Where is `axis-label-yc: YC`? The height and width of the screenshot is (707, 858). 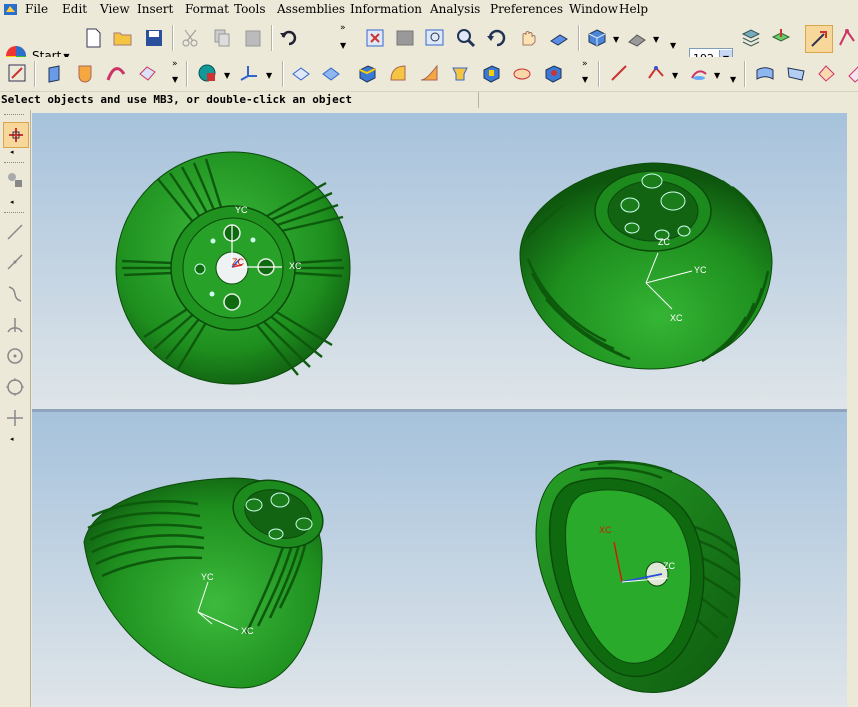
axis-label-yc: YC is located at coordinates (700, 270).